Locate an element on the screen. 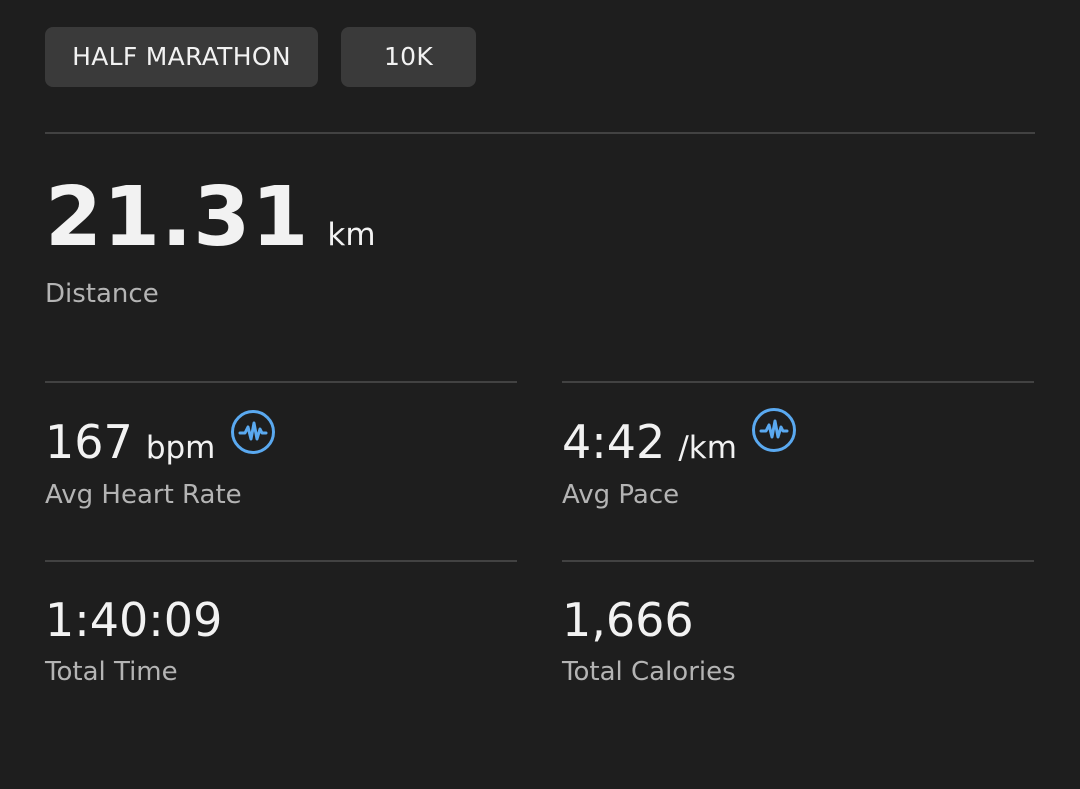 This screenshot has width=1080, height=789. race-tabs: HALF MARATHON 10K is located at coordinates (260, 57).